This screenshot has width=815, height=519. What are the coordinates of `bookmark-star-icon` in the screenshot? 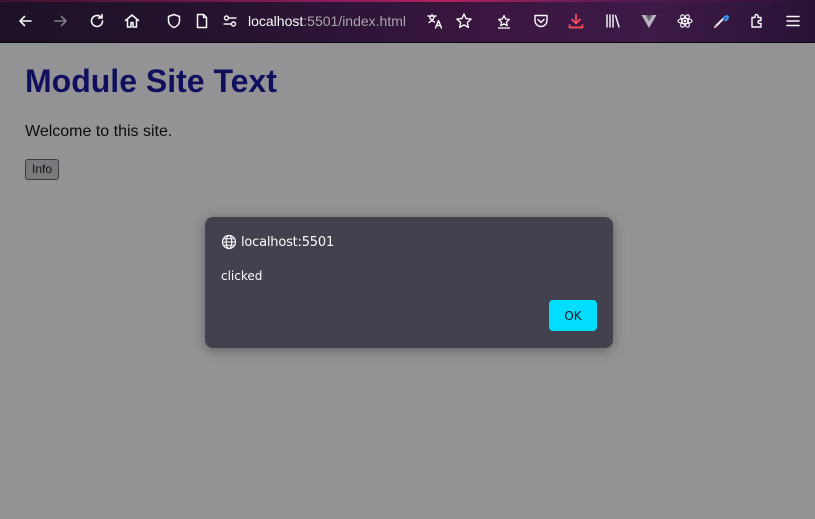 It's located at (464, 21).